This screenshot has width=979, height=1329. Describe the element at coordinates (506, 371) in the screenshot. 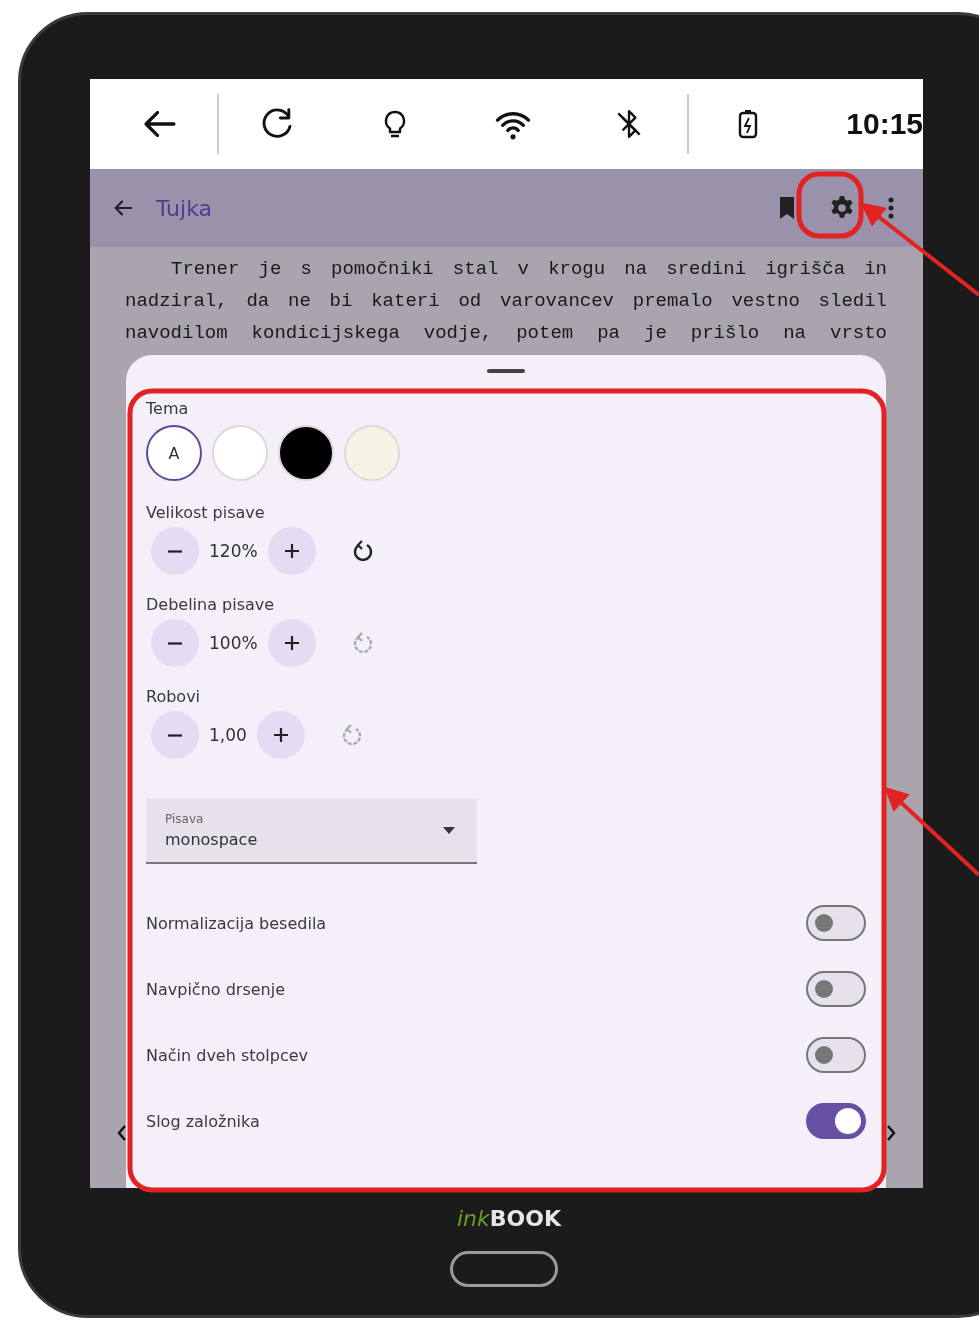

I see `drag-handle` at that location.